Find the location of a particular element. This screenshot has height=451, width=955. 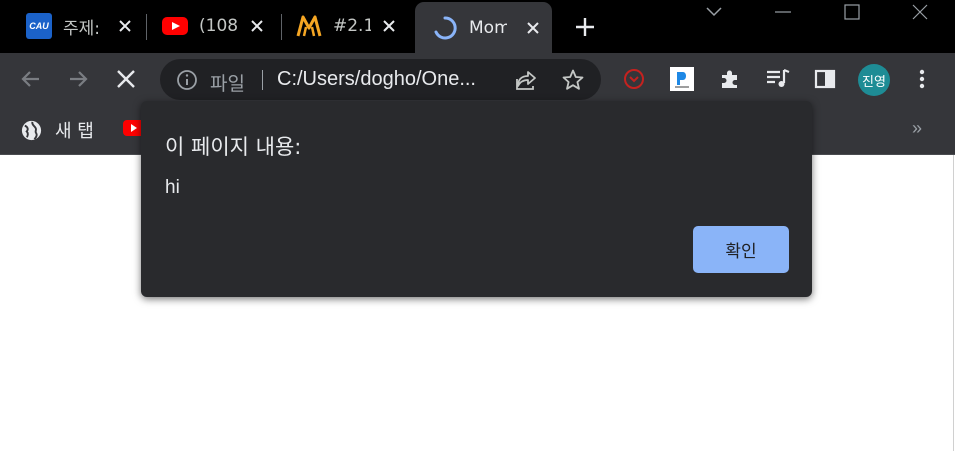

share-icon is located at coordinates (526, 80).